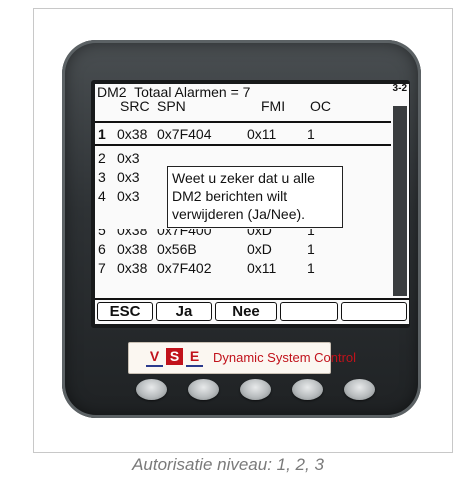  Describe the element at coordinates (399, 89) in the screenshot. I see `page-indicator: 3-2` at that location.